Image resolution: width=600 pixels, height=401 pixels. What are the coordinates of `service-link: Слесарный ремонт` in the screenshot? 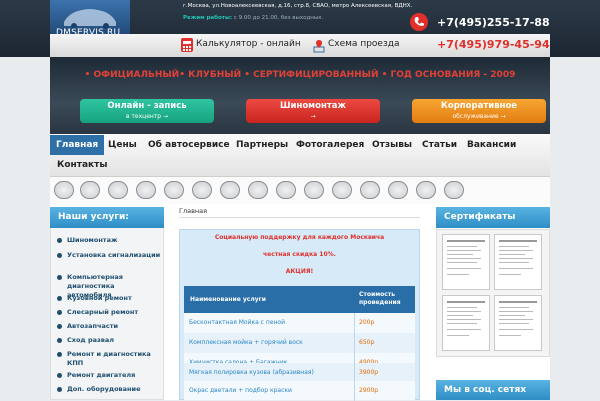 It's located at (109, 312).